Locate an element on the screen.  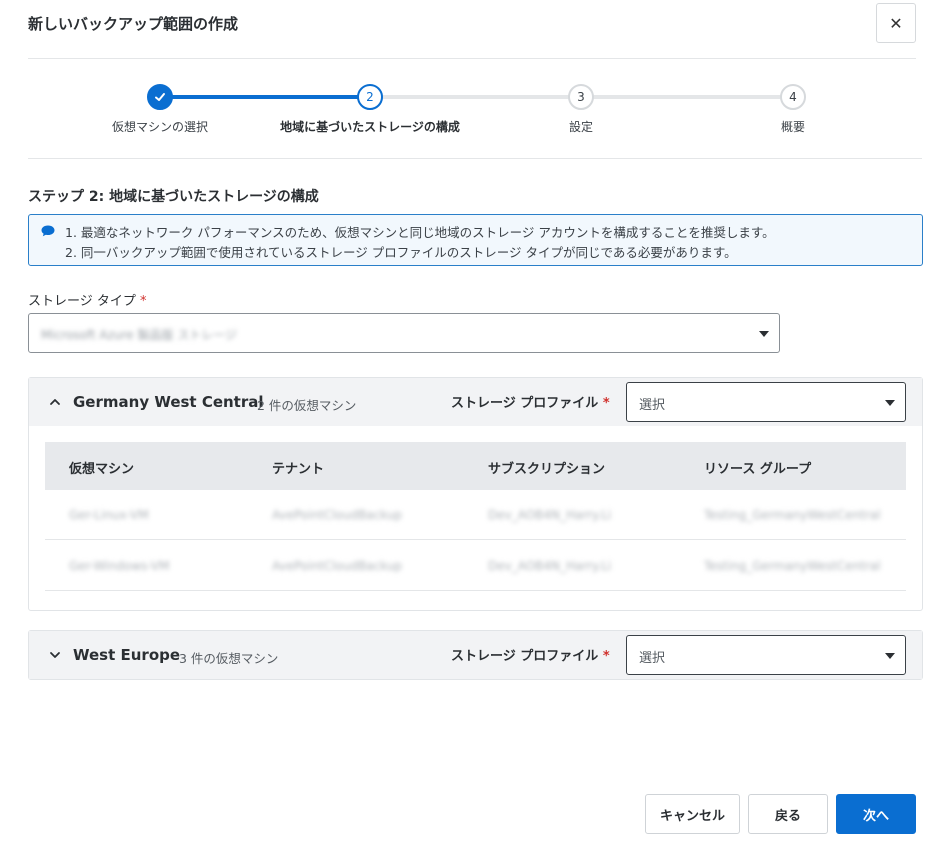
region-name: West Europe is located at coordinates (127, 655).